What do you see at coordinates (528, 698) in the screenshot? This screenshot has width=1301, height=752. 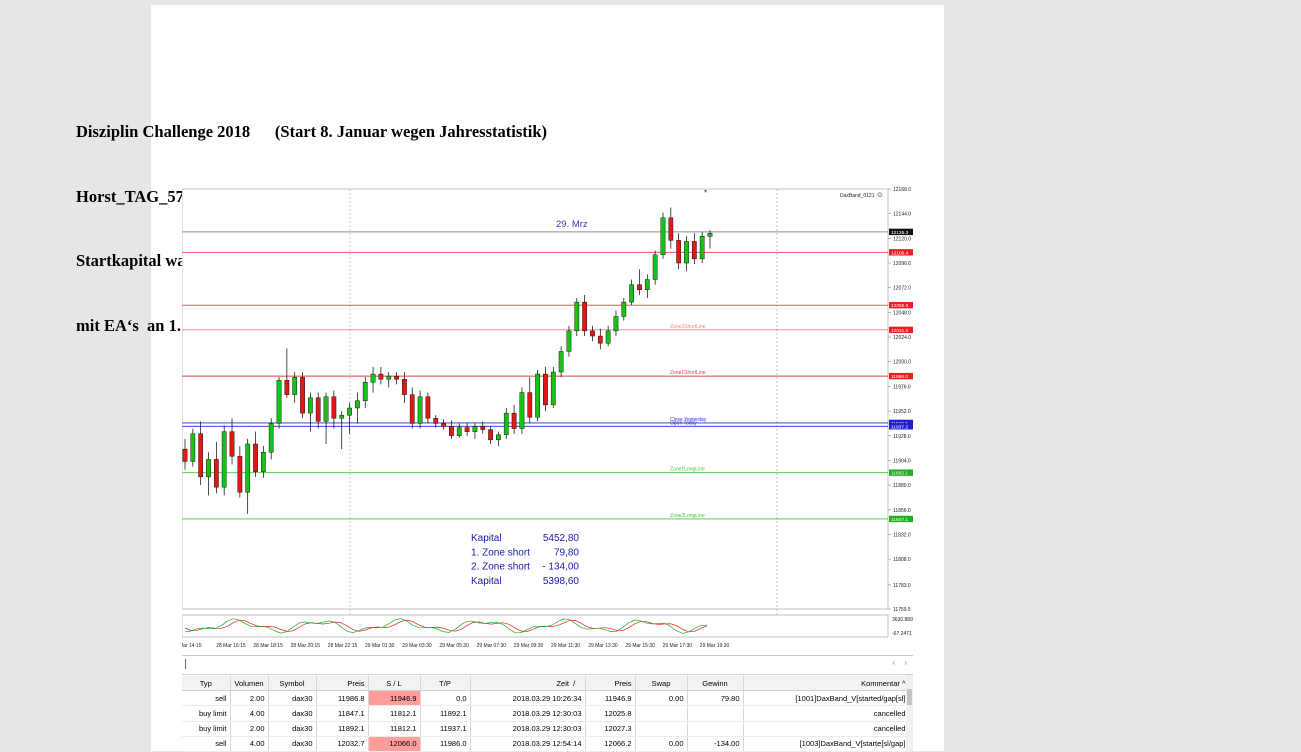 I see `trade-cell-zeit: 2018.03.29 10:26:34` at bounding box center [528, 698].